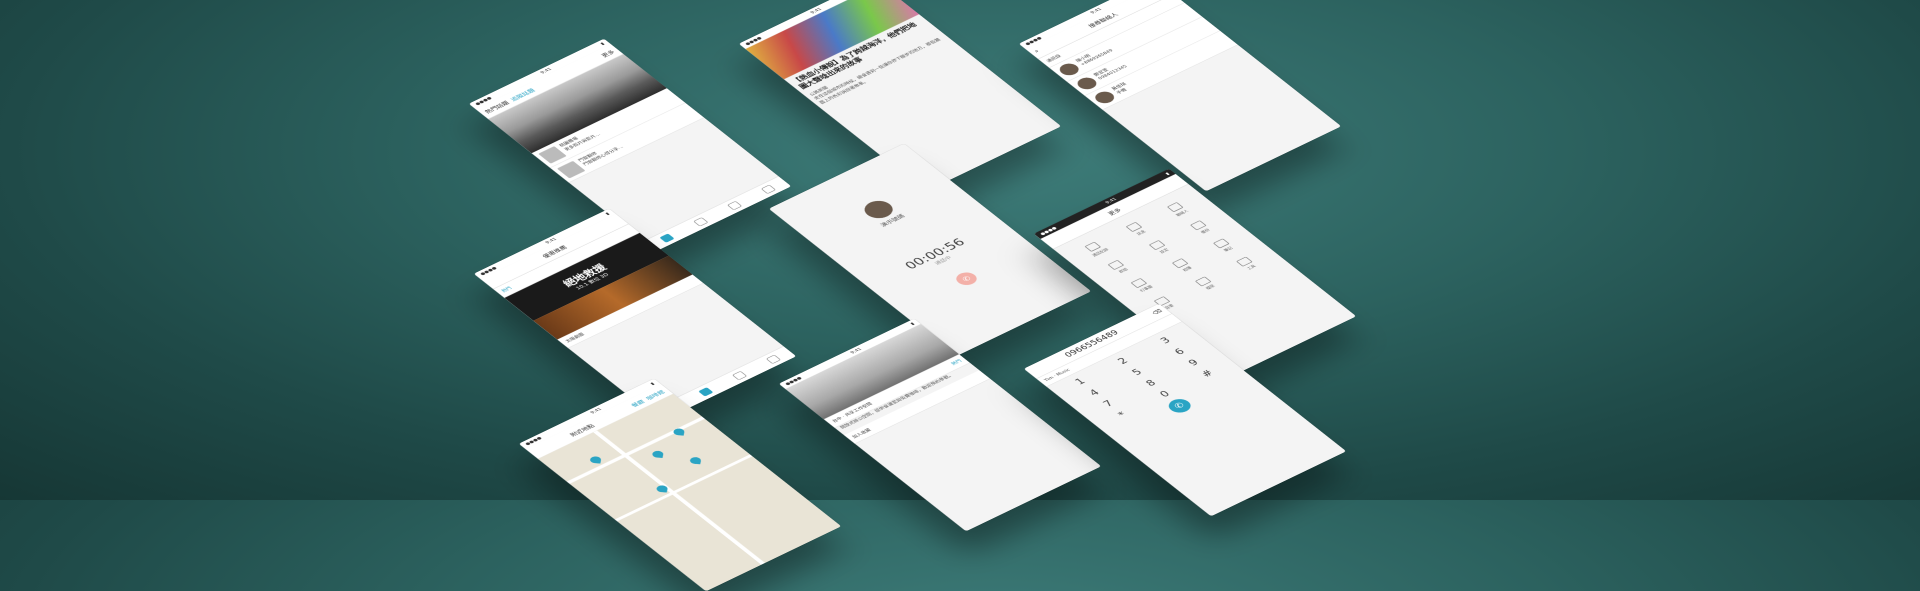  I want to click on hangup-button: ✆, so click(966, 278).